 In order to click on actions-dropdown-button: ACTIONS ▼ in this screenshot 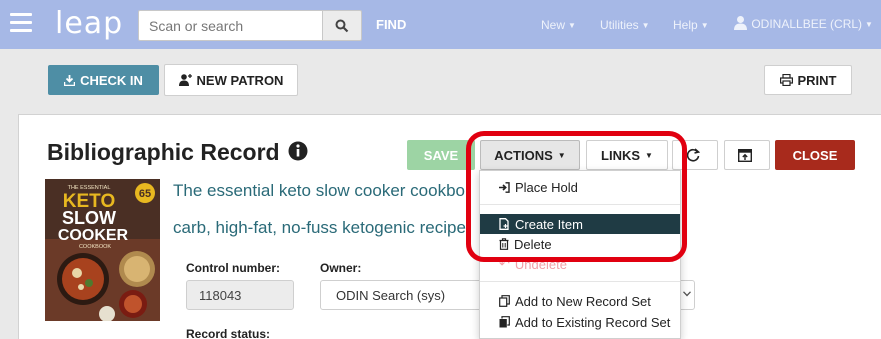, I will do `click(530, 155)`.